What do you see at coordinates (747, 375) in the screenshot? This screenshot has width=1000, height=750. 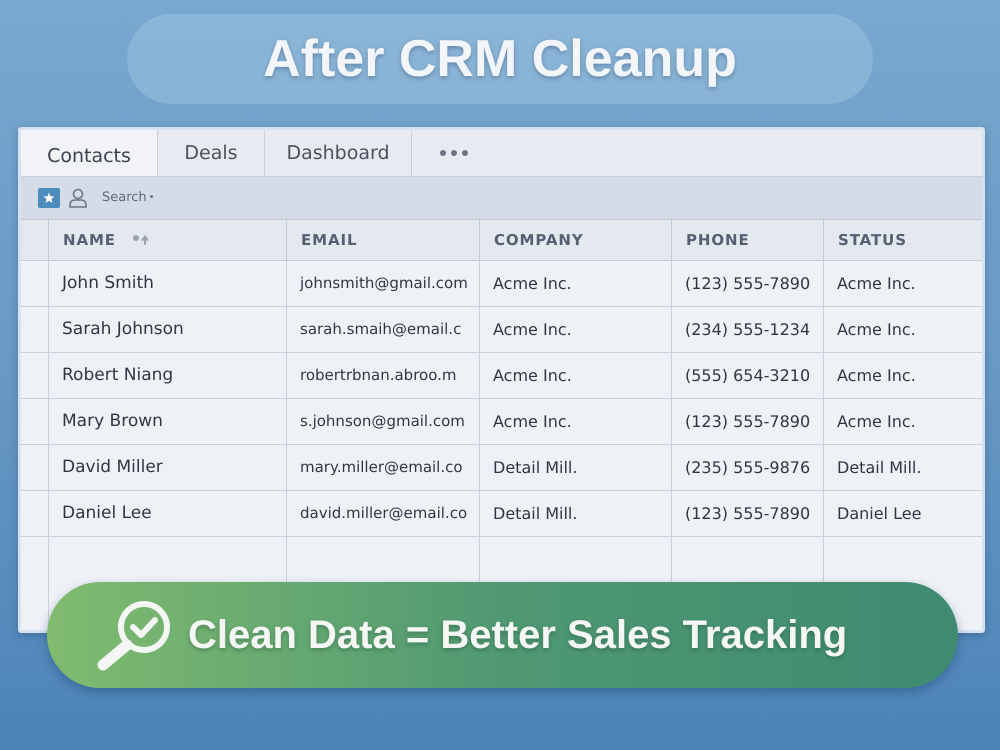 I see `table-cell-text: (555) 654-3210` at bounding box center [747, 375].